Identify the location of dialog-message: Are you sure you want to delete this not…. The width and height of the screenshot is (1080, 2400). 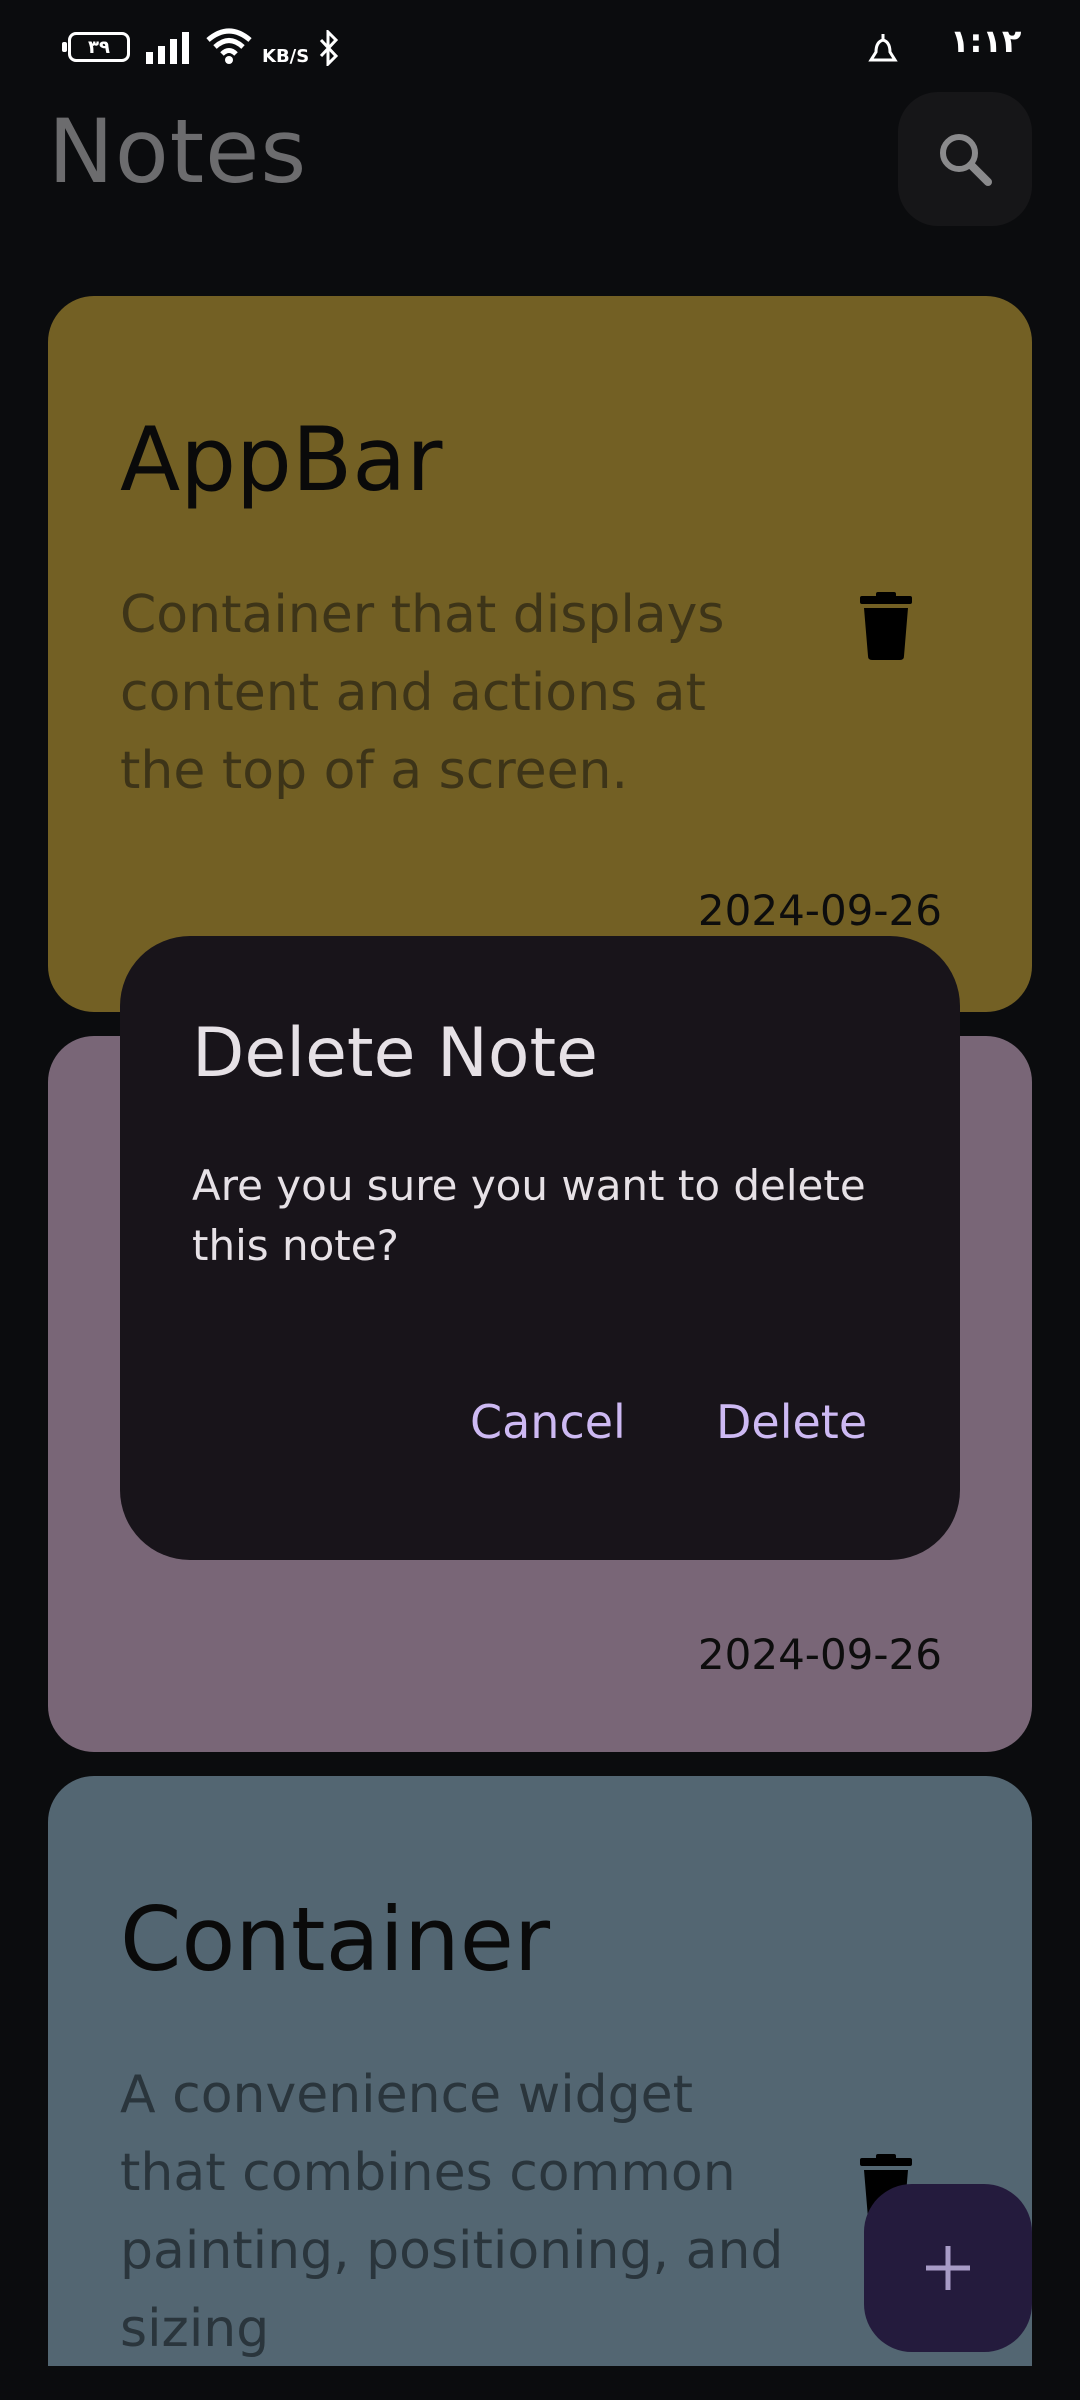
(529, 1215).